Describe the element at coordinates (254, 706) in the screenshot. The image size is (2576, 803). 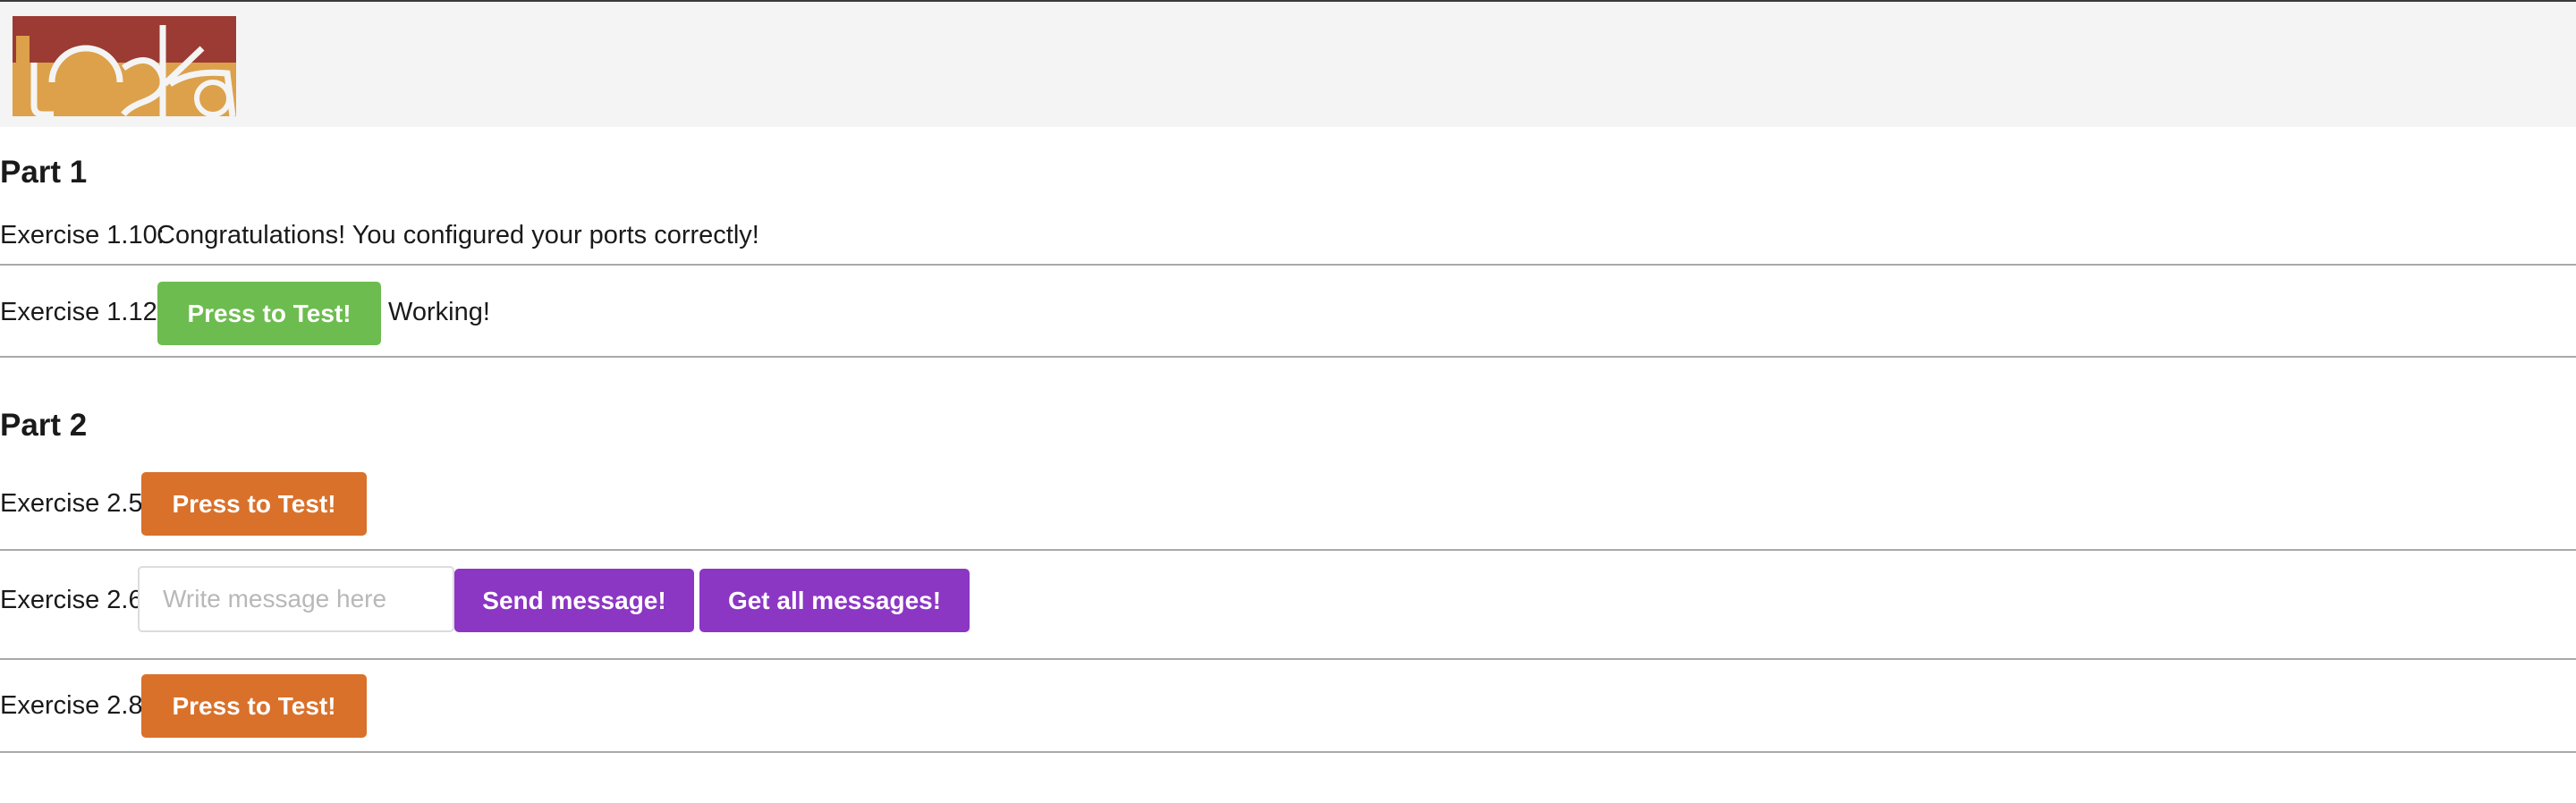
I see `exercise-2-8-test-button: Press to Test!` at that location.